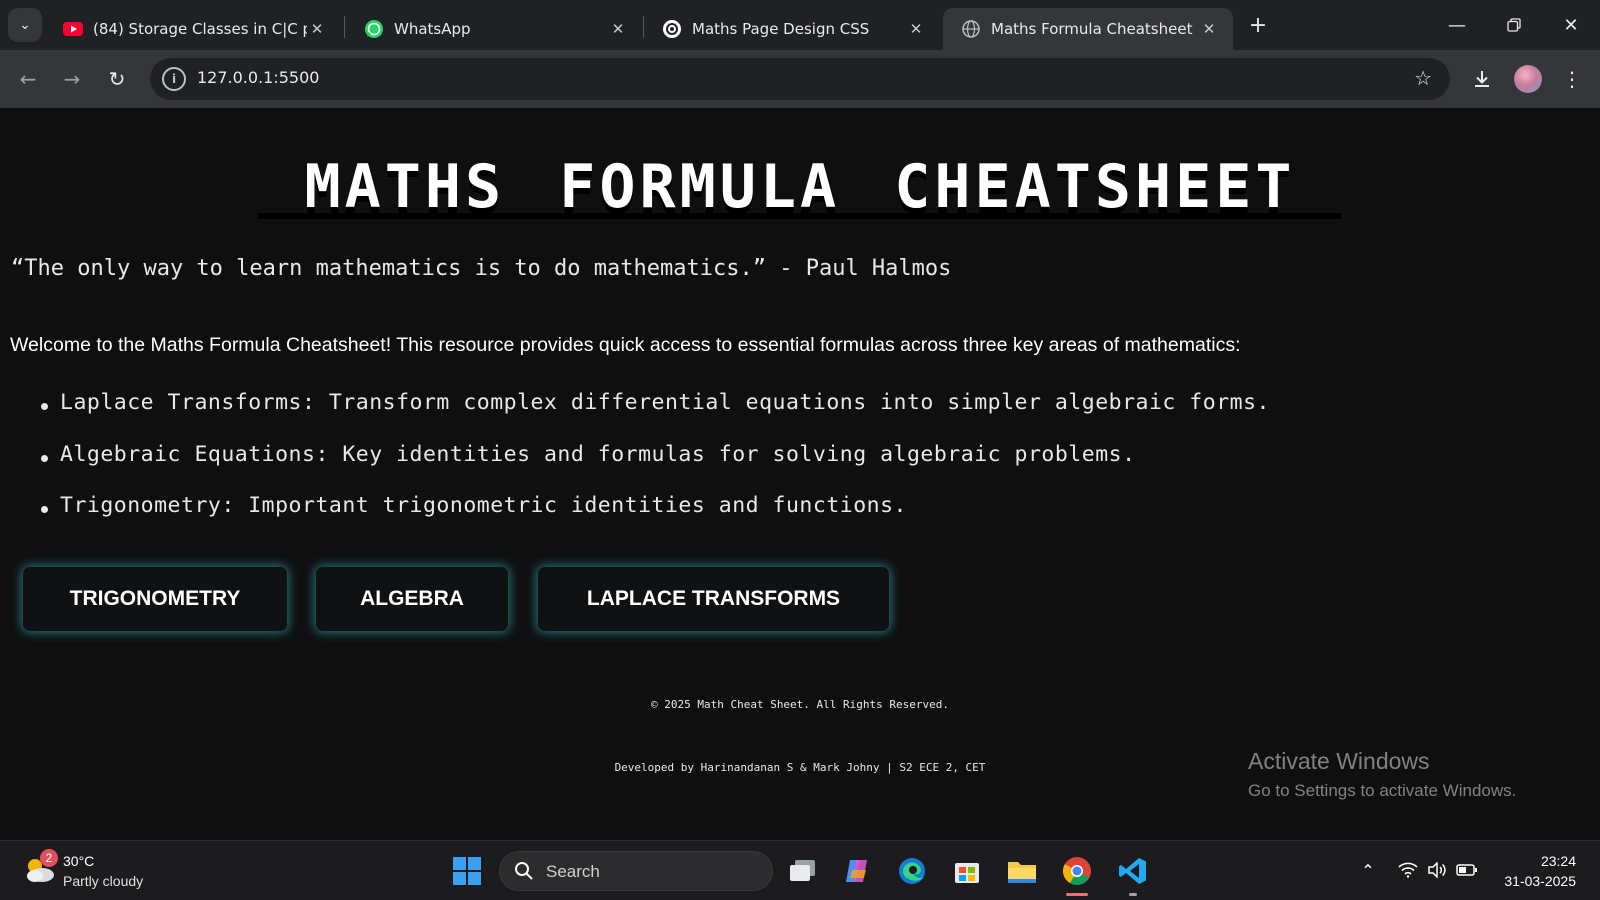 The image size is (1600, 900). I want to click on task-view-icon, so click(802, 870).